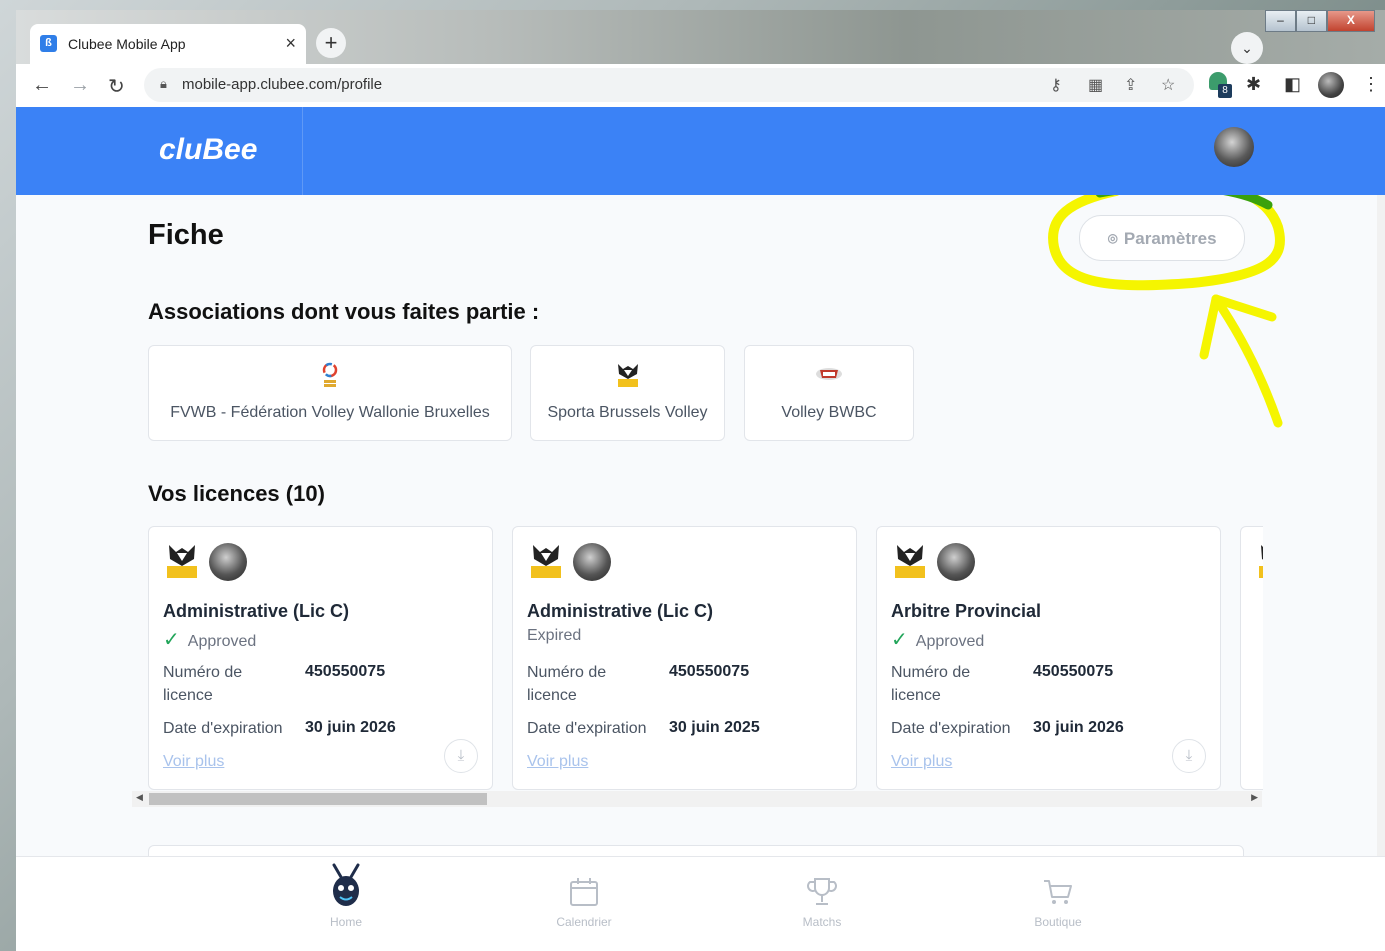  Describe the element at coordinates (42, 85) in the screenshot. I see `back-arrow-icon: ←` at that location.